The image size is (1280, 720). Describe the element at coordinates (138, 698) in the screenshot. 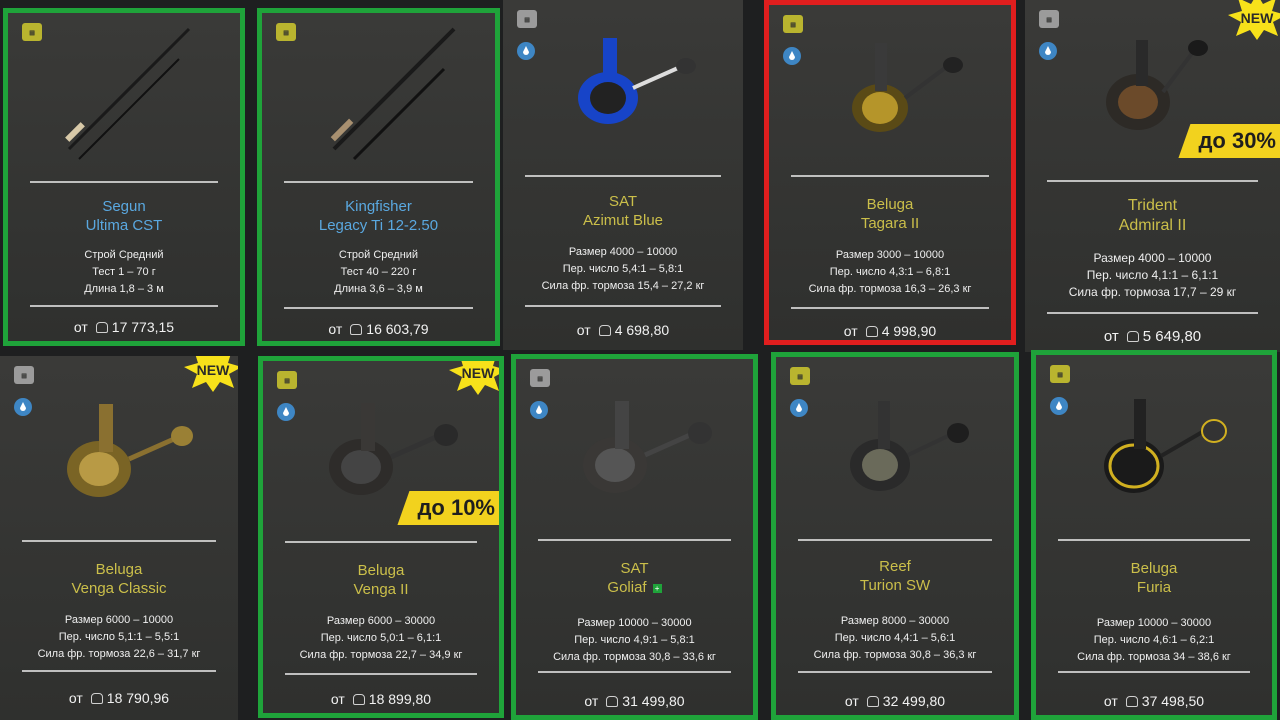

I see `price-value: 18 790,96` at that location.